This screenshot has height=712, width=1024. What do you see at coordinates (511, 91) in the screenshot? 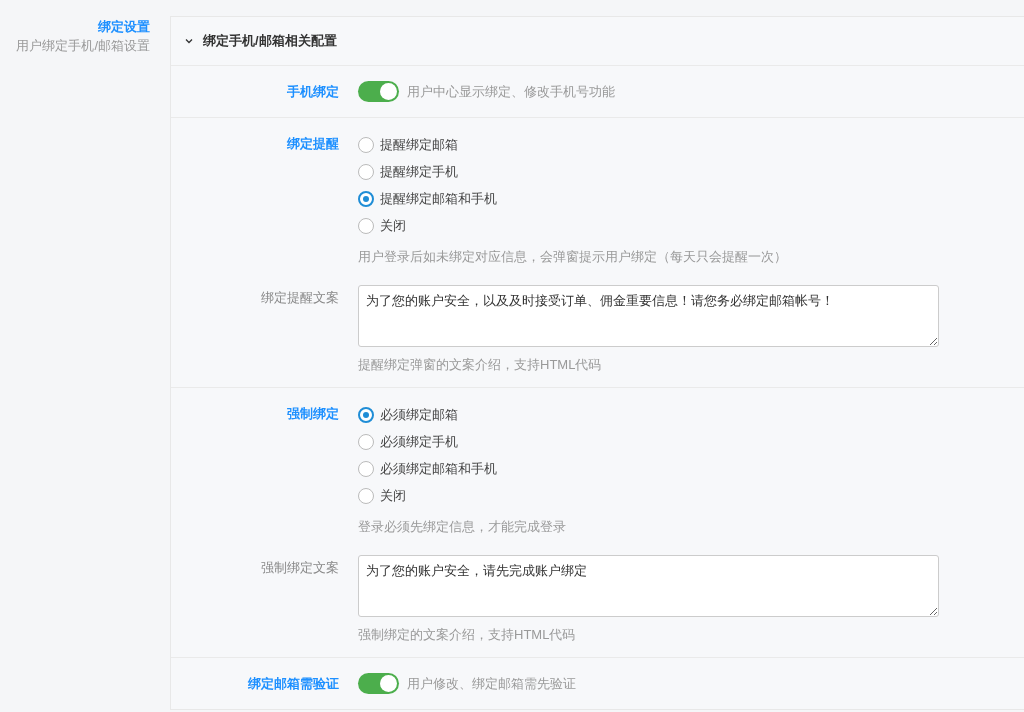
I see `help-text: 用户中心显示绑定、修改手机号功能` at bounding box center [511, 91].